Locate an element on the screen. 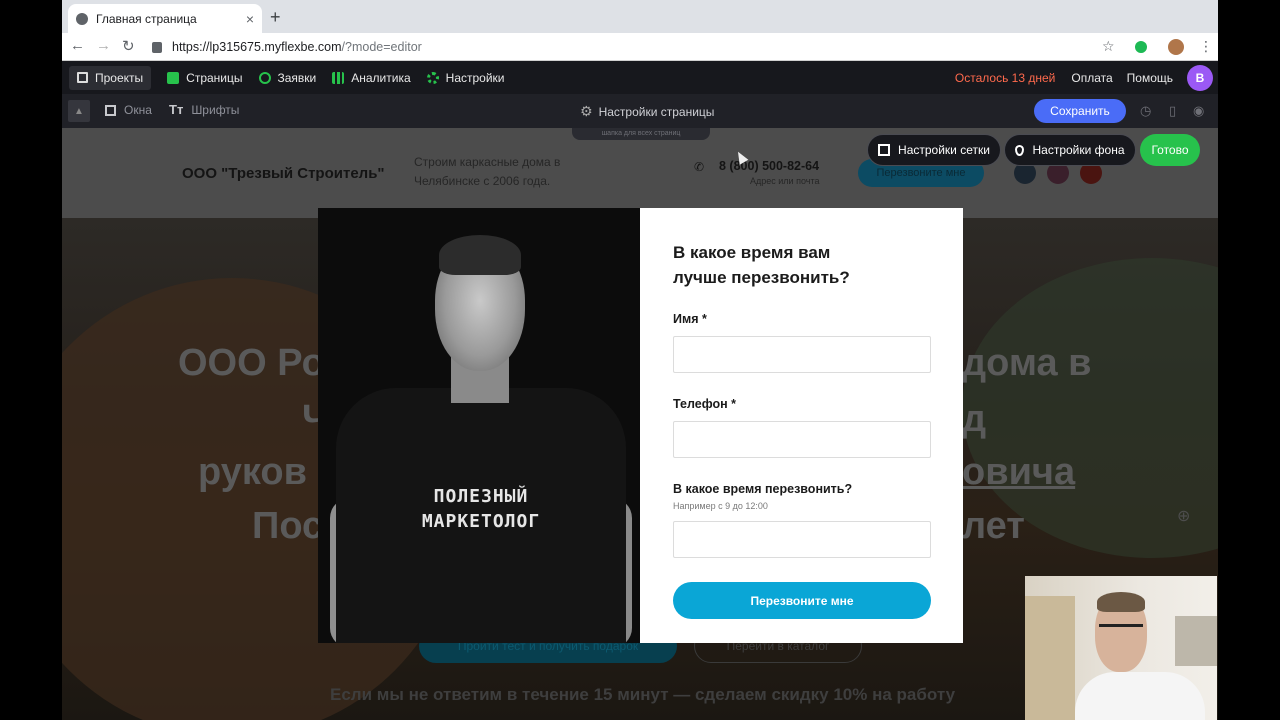 This screenshot has height=720, width=1280. page-settings-button: ⚙ Настройки страницы is located at coordinates (647, 111).